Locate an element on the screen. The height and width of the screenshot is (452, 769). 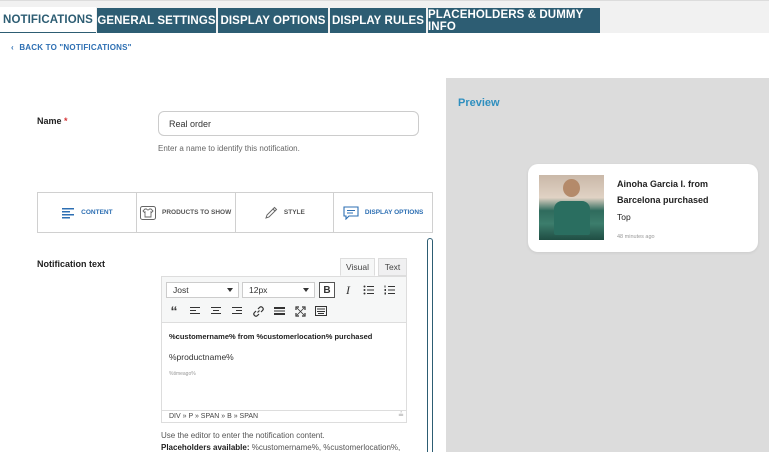
text-mode-tab: Text is located at coordinates (392, 267).